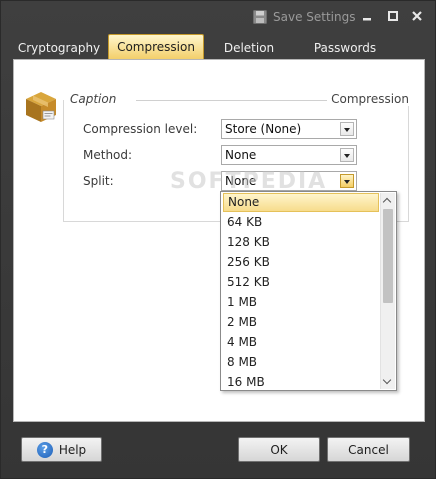 The image size is (436, 479). I want to click on compression-level-value: Store (None), so click(263, 129).